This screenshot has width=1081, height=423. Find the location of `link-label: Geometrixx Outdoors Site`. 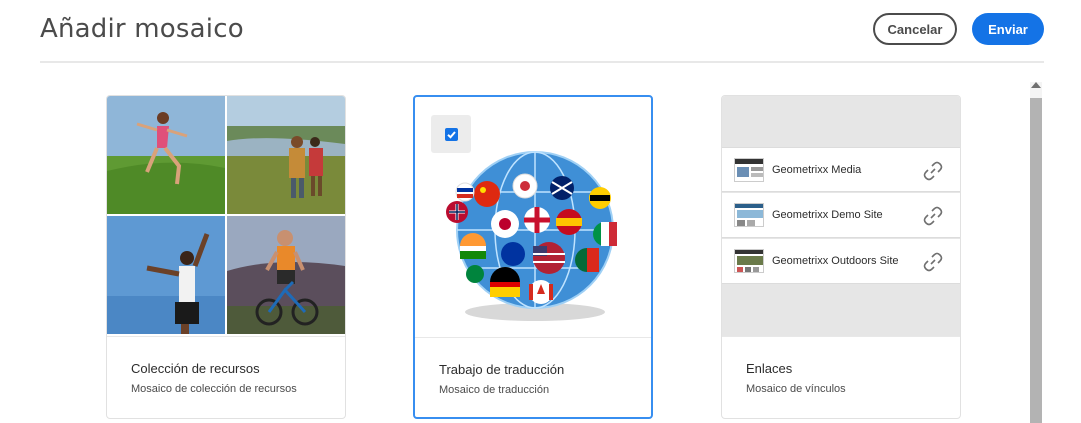

link-label: Geometrixx Outdoors Site is located at coordinates (835, 261).